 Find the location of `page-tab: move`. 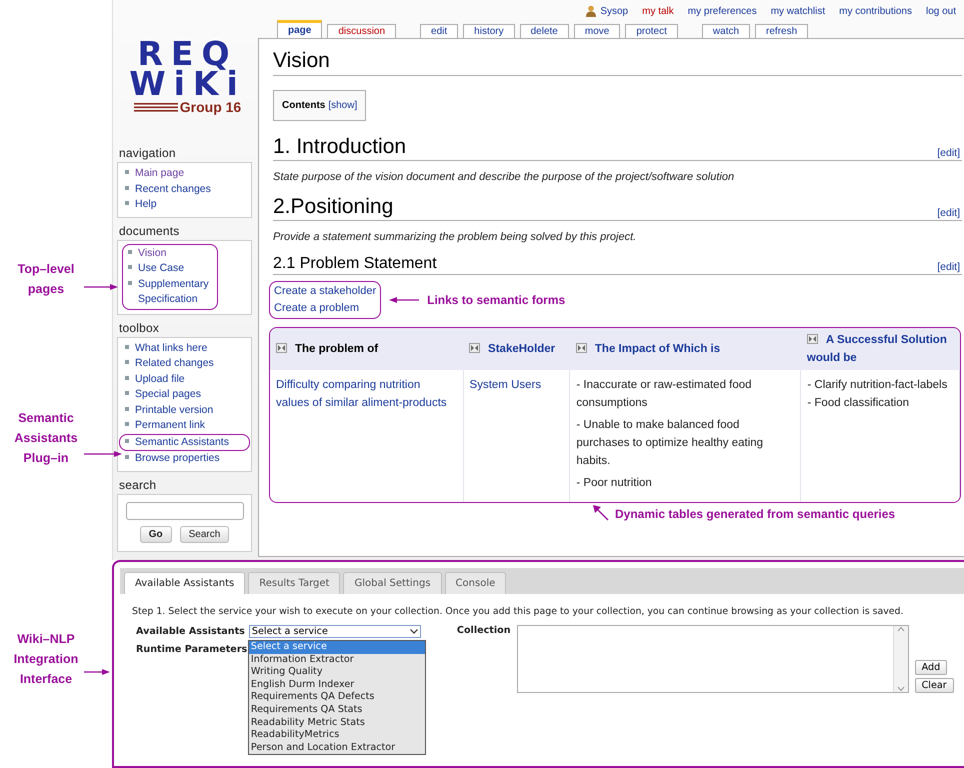

page-tab: move is located at coordinates (597, 31).